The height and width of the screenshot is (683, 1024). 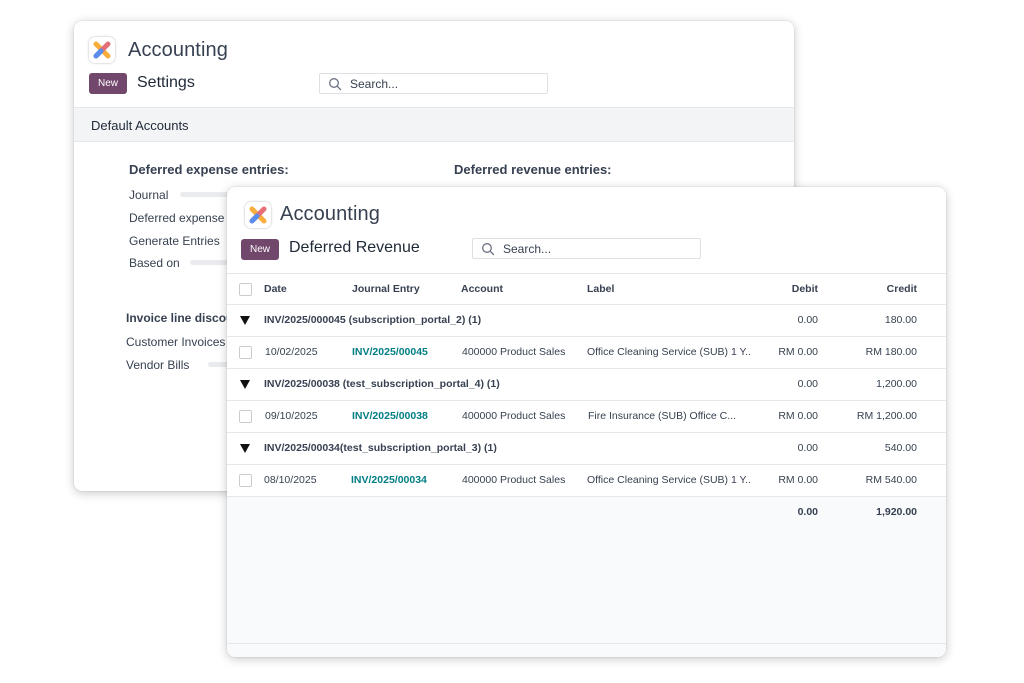 What do you see at coordinates (210, 262) in the screenshot?
I see `based-on-field` at bounding box center [210, 262].